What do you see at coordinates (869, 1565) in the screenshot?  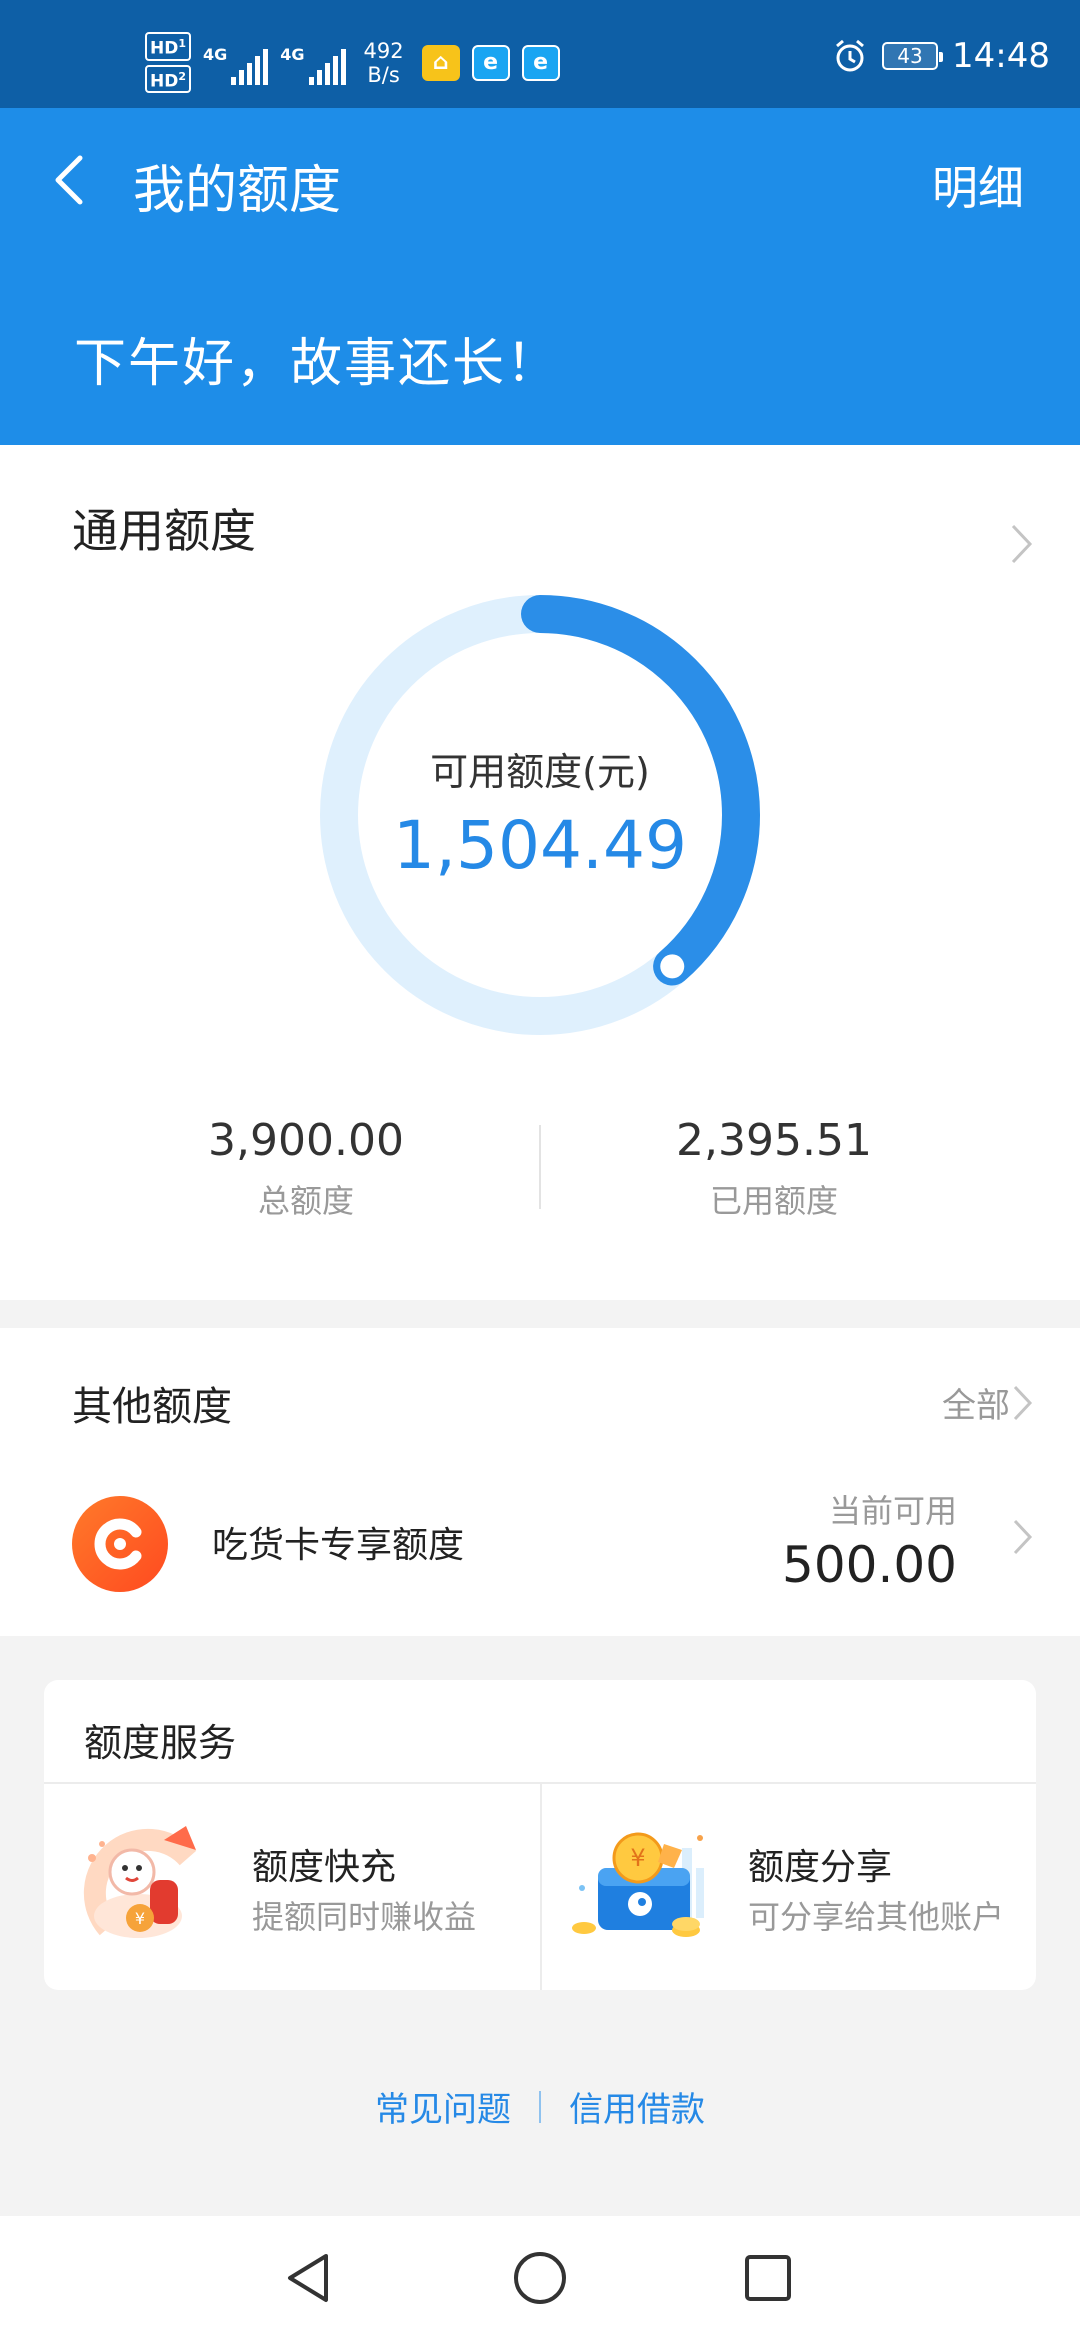 I see `current-available-value: 500.00` at bounding box center [869, 1565].